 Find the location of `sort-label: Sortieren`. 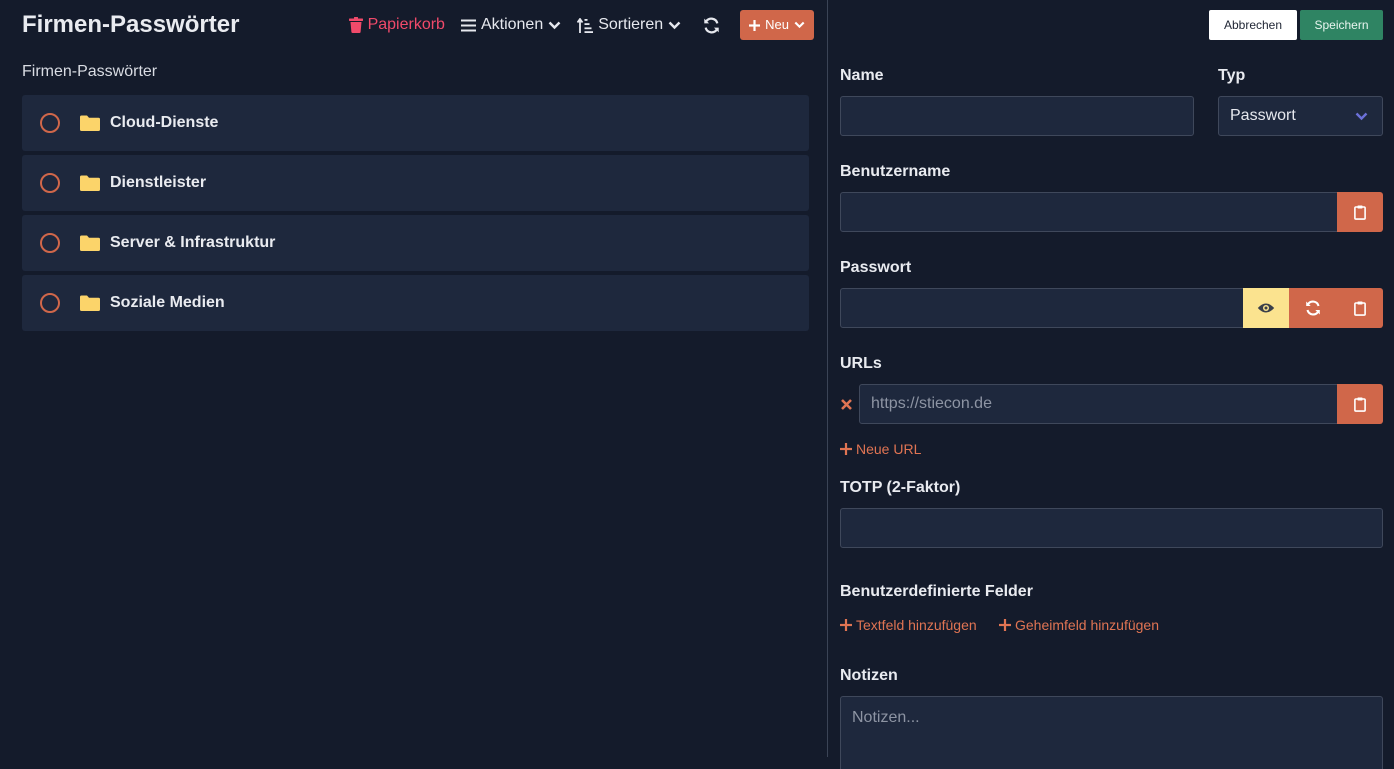

sort-label: Sortieren is located at coordinates (631, 24).